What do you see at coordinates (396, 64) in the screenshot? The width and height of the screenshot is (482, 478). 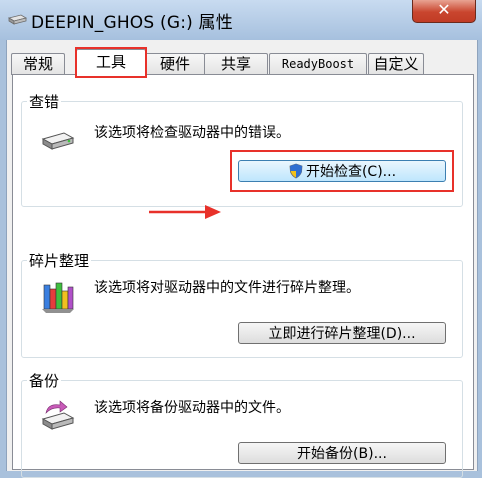 I see `tab-customize: 自定义` at bounding box center [396, 64].